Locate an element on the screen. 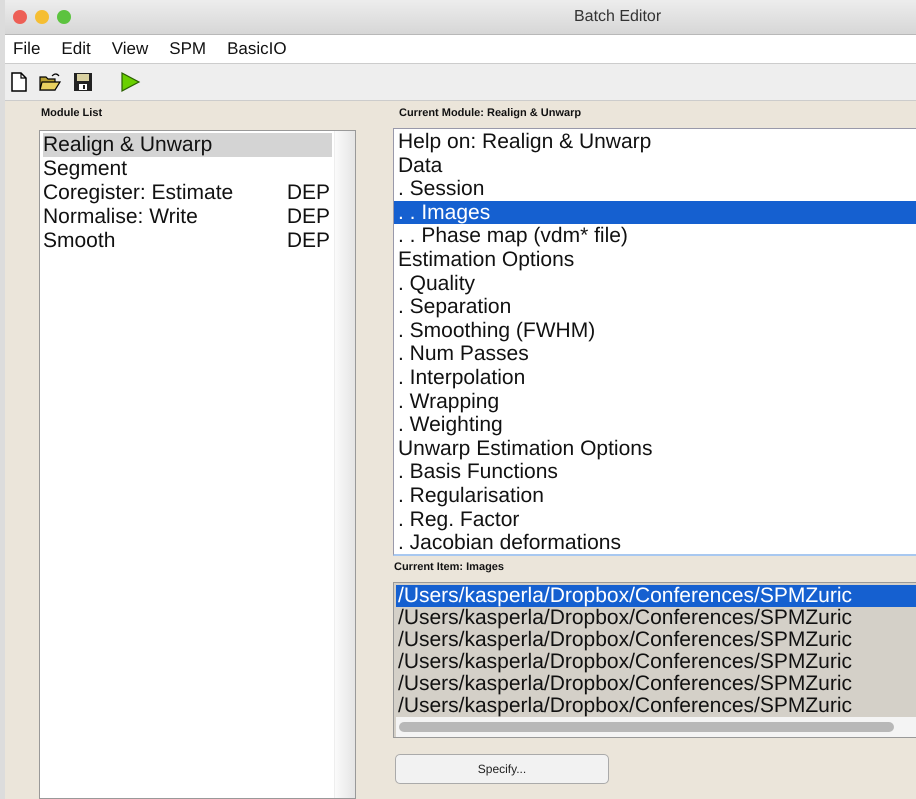  option-item: Unwarp Estimation Options is located at coordinates (655, 448).